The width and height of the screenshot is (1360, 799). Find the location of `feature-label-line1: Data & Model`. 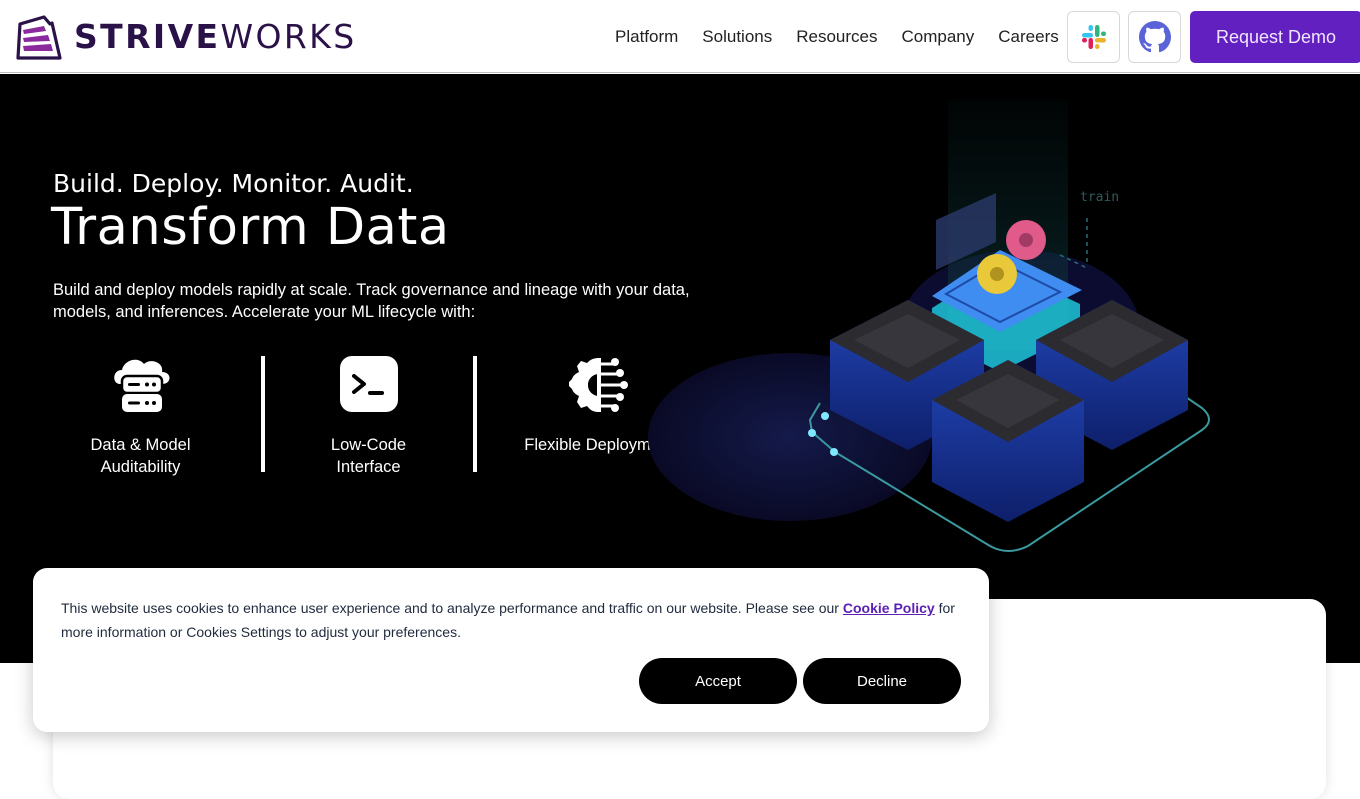

feature-label-line1: Data & Model is located at coordinates (140, 445).